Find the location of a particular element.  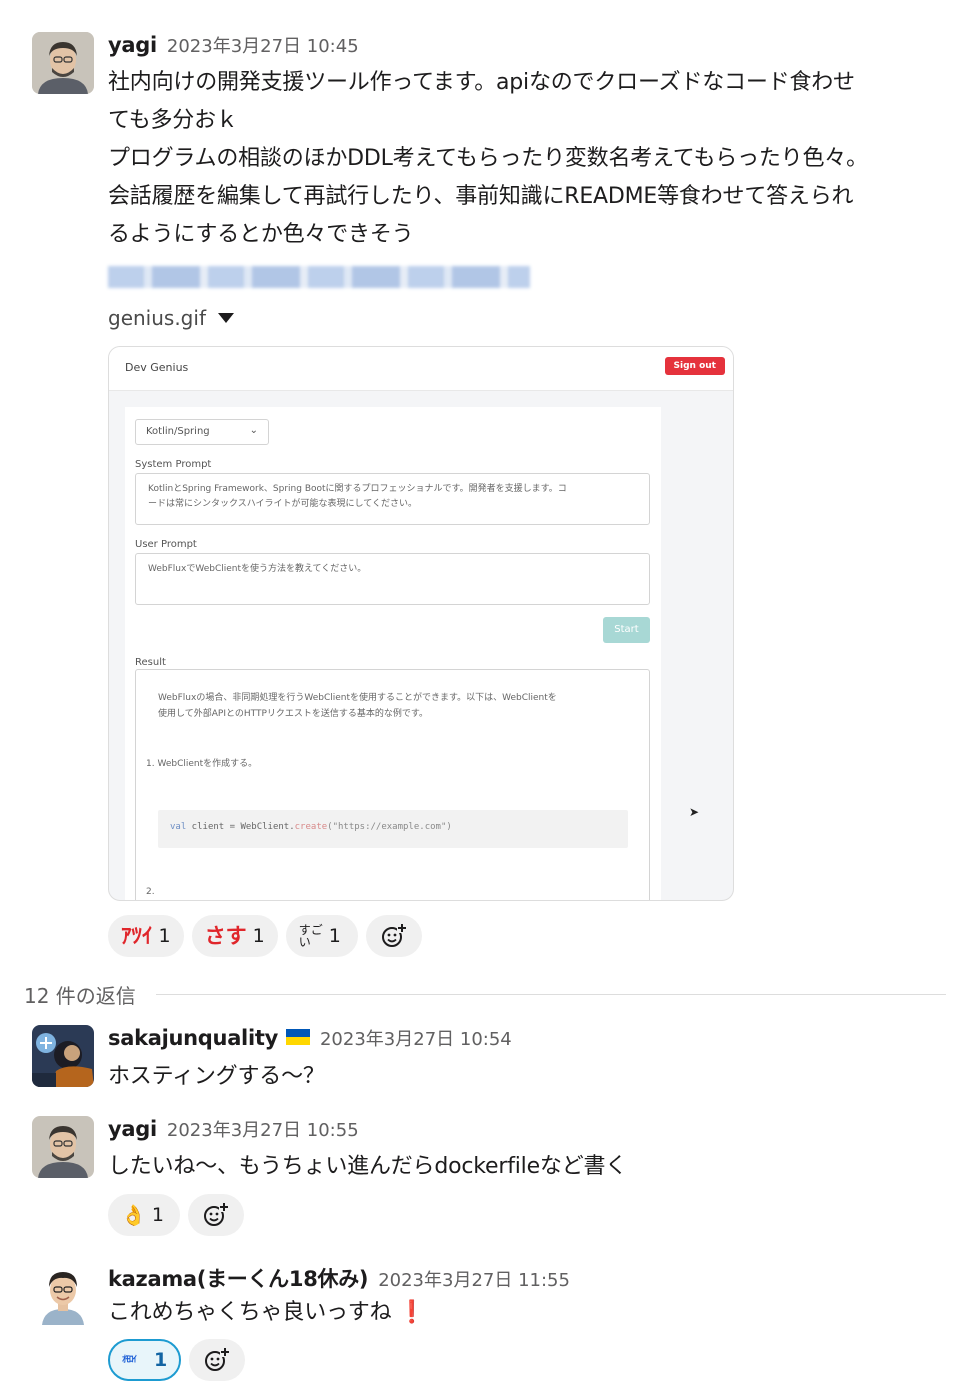

attachment-filename: genius.gif is located at coordinates (157, 318).